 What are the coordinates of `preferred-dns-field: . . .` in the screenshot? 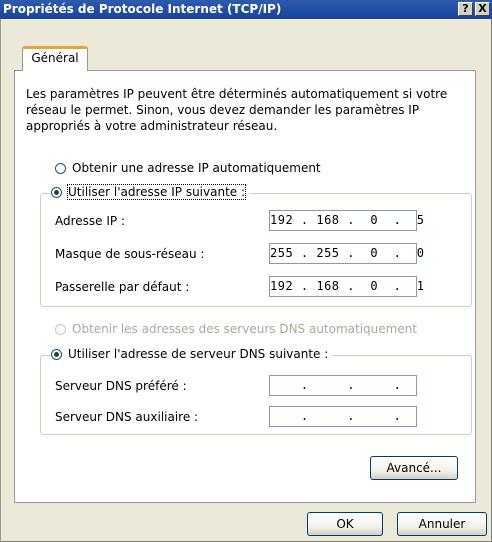 It's located at (343, 385).